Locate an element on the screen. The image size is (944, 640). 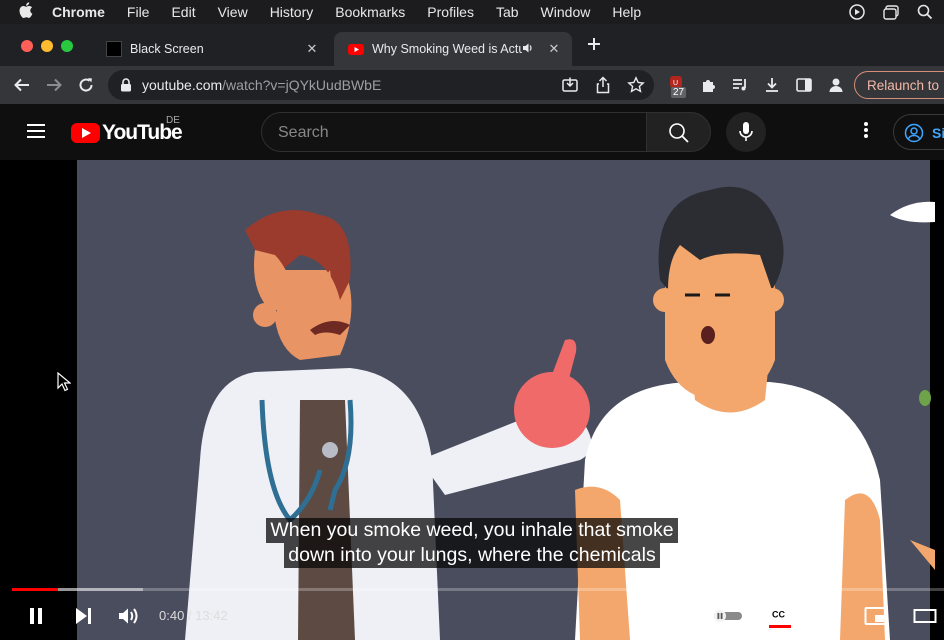
youtube-masthead: YouTube DE Search Si is located at coordinates (472, 132).